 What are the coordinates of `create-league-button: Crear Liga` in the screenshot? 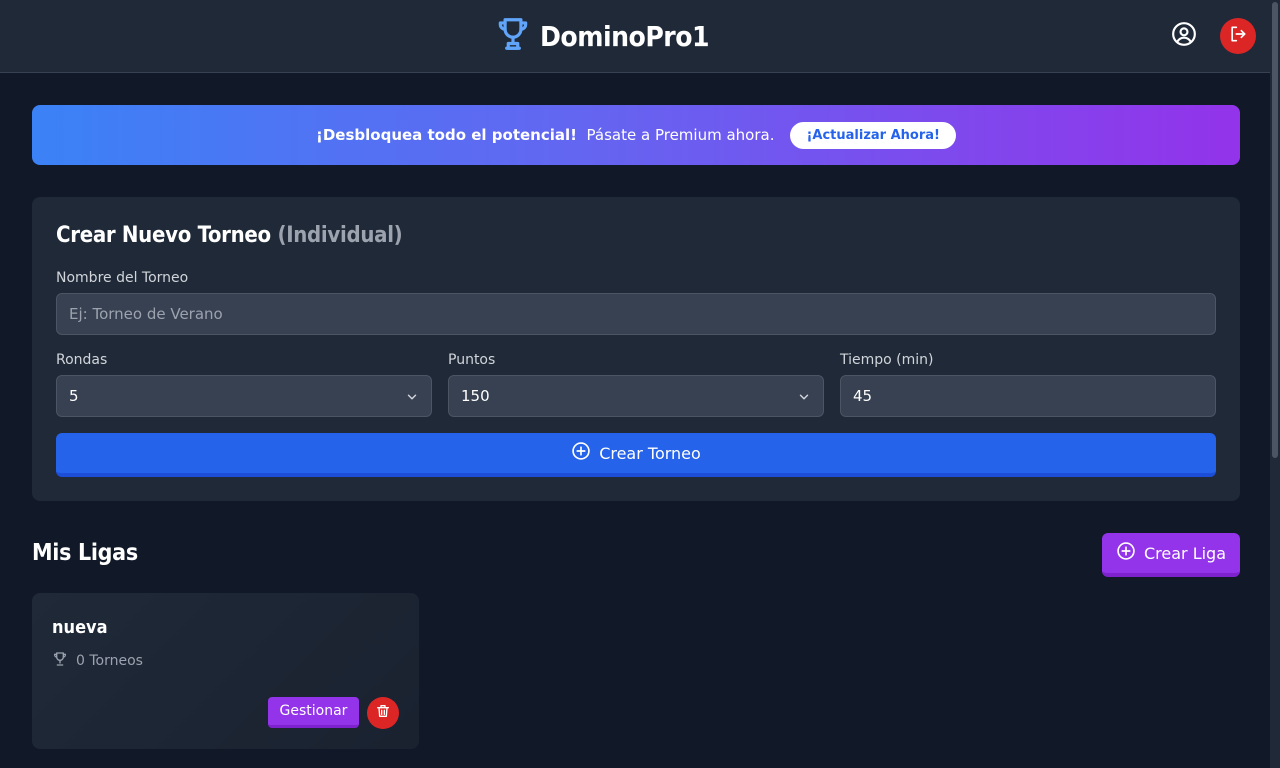 It's located at (1171, 555).